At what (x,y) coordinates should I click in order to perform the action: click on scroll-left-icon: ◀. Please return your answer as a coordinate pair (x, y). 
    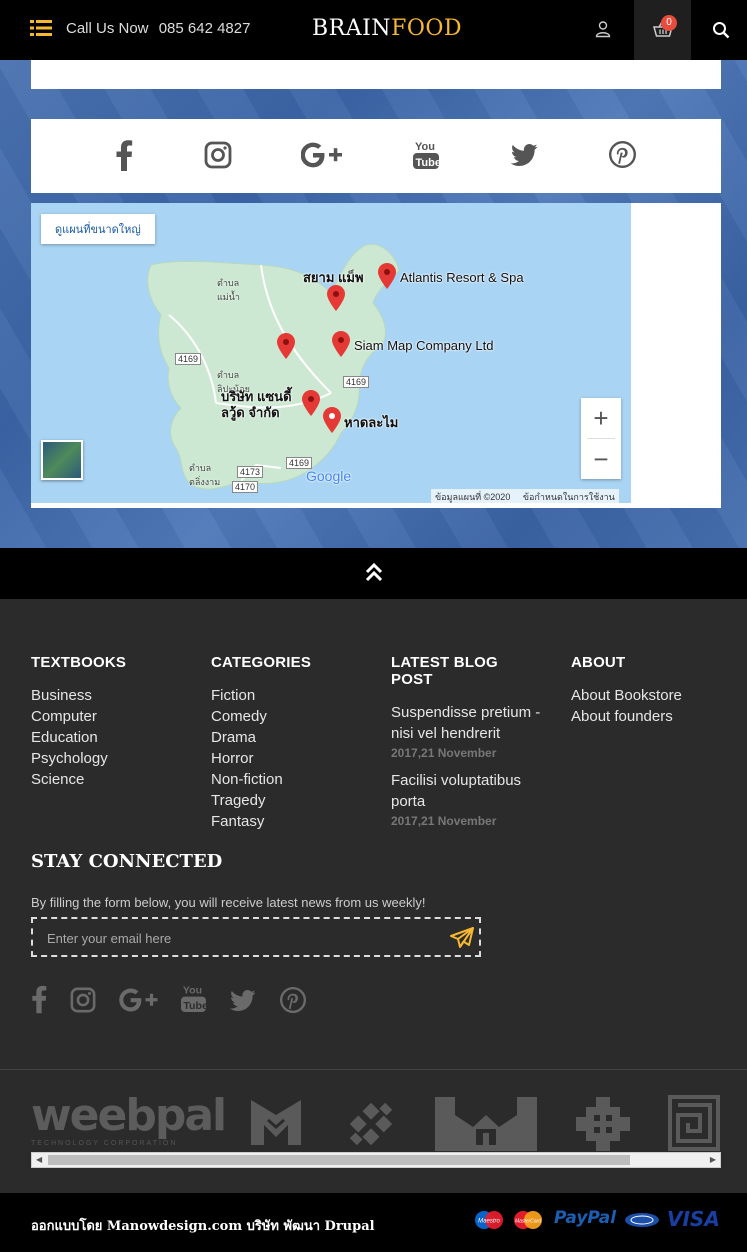
    Looking at the image, I should click on (39, 1159).